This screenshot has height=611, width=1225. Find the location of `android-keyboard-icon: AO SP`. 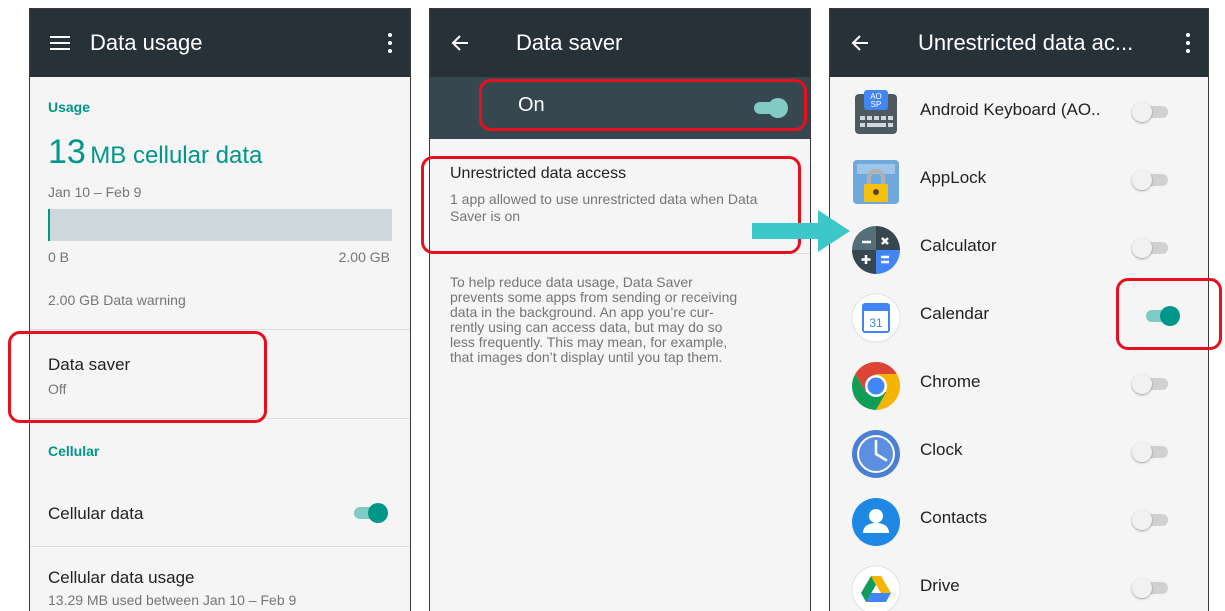

android-keyboard-icon: AO SP is located at coordinates (876, 114).